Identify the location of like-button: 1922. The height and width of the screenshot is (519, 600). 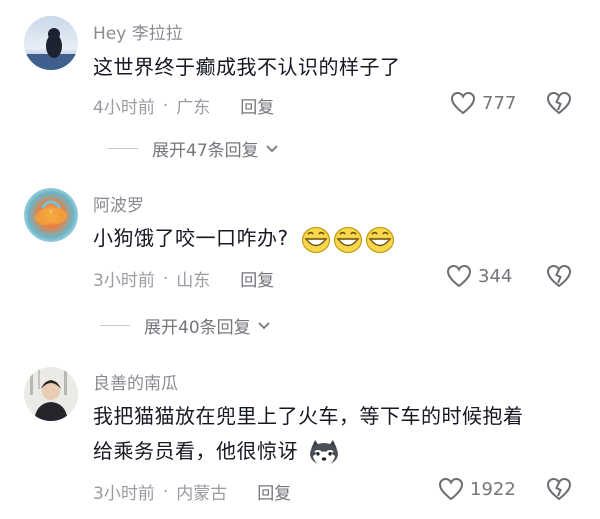
(477, 489).